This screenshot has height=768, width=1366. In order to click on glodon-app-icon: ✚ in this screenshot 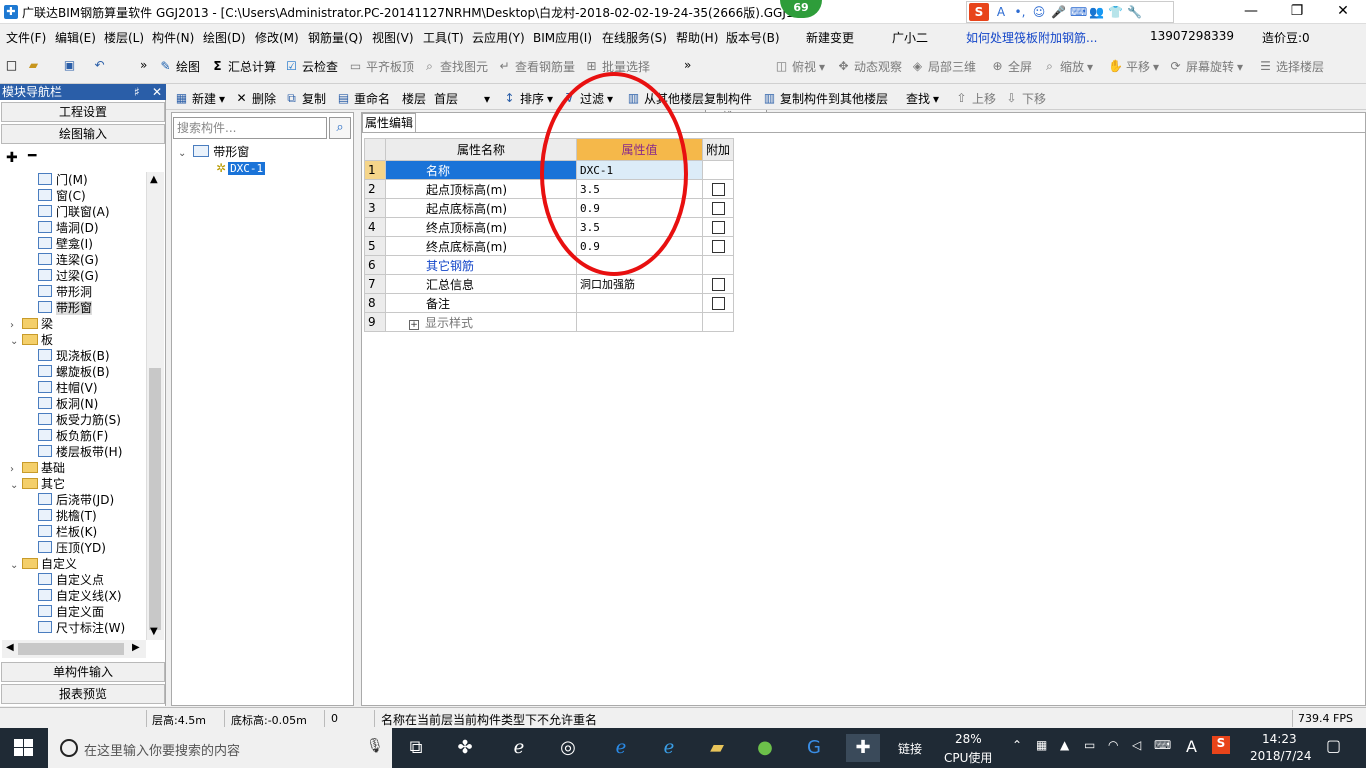, I will do `click(863, 748)`.